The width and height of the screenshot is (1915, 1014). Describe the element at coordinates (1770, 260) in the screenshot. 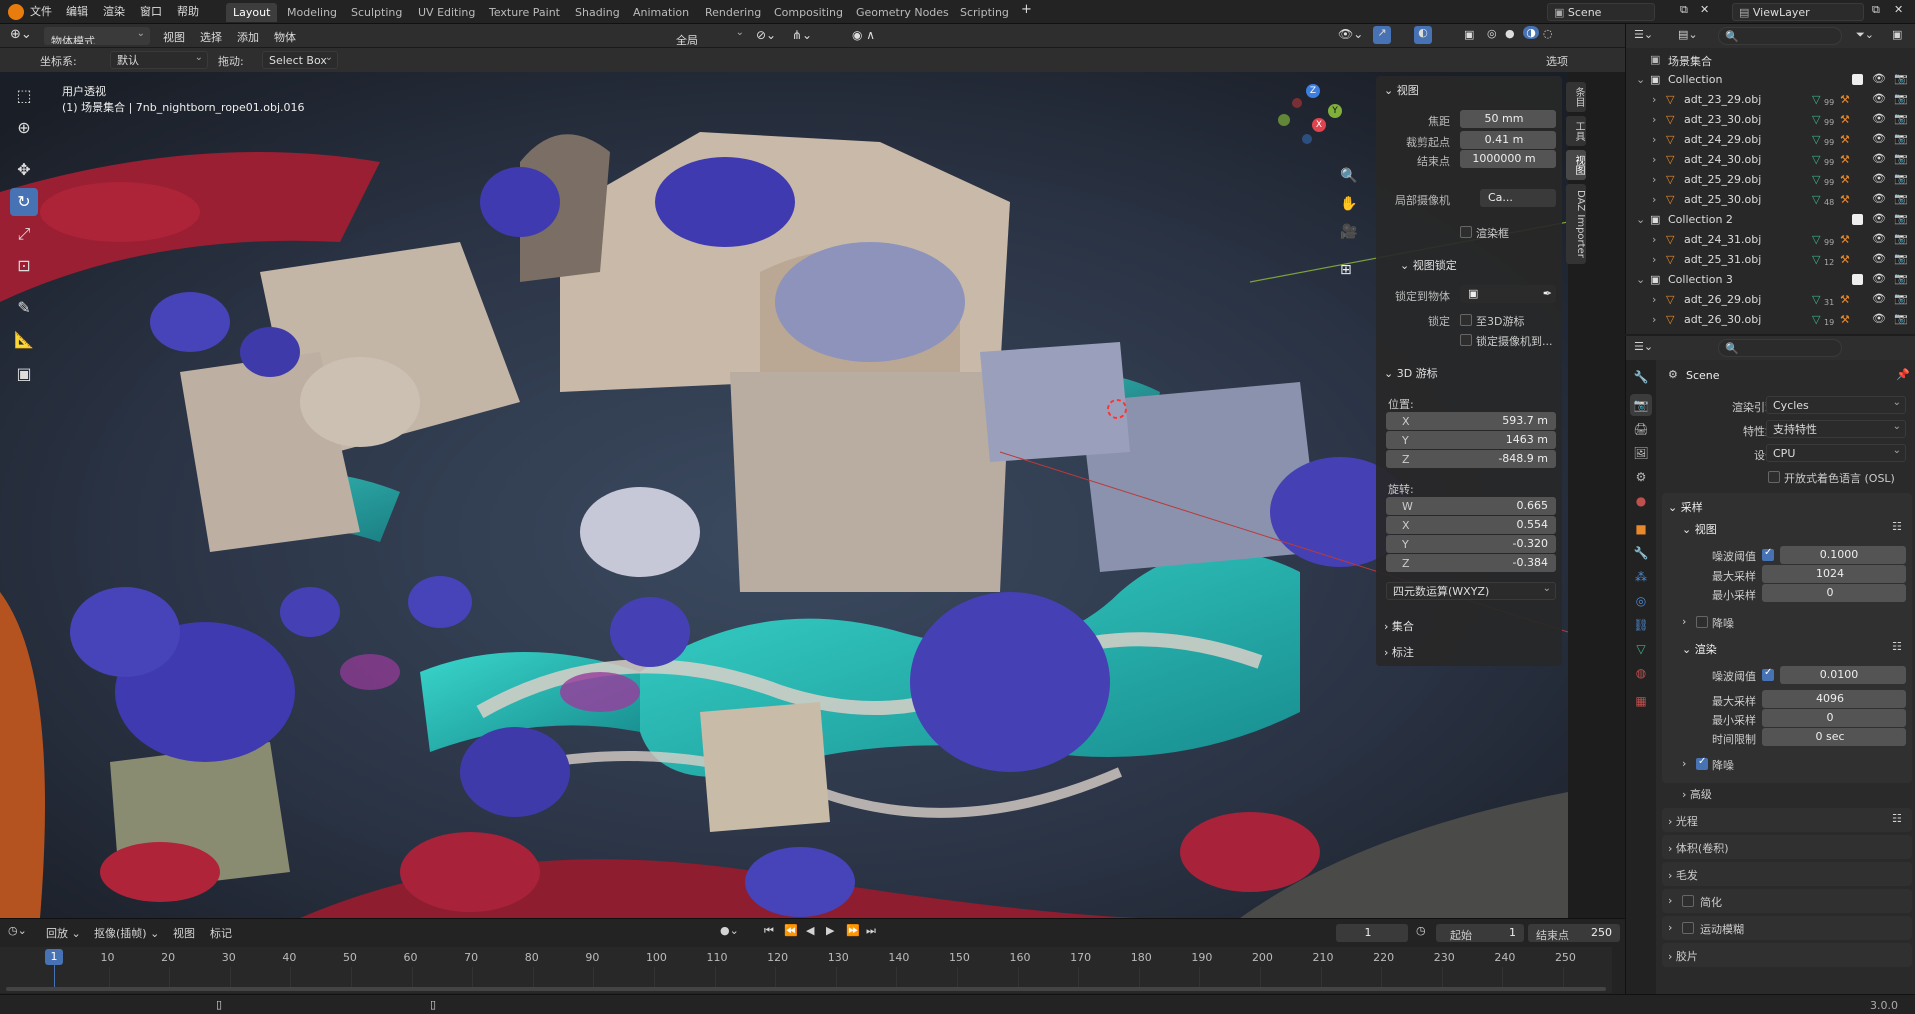

I see `outliner-object-row: › ▽ adt_25_31.obj ▽ 12 ⚒ 👁 📷` at that location.